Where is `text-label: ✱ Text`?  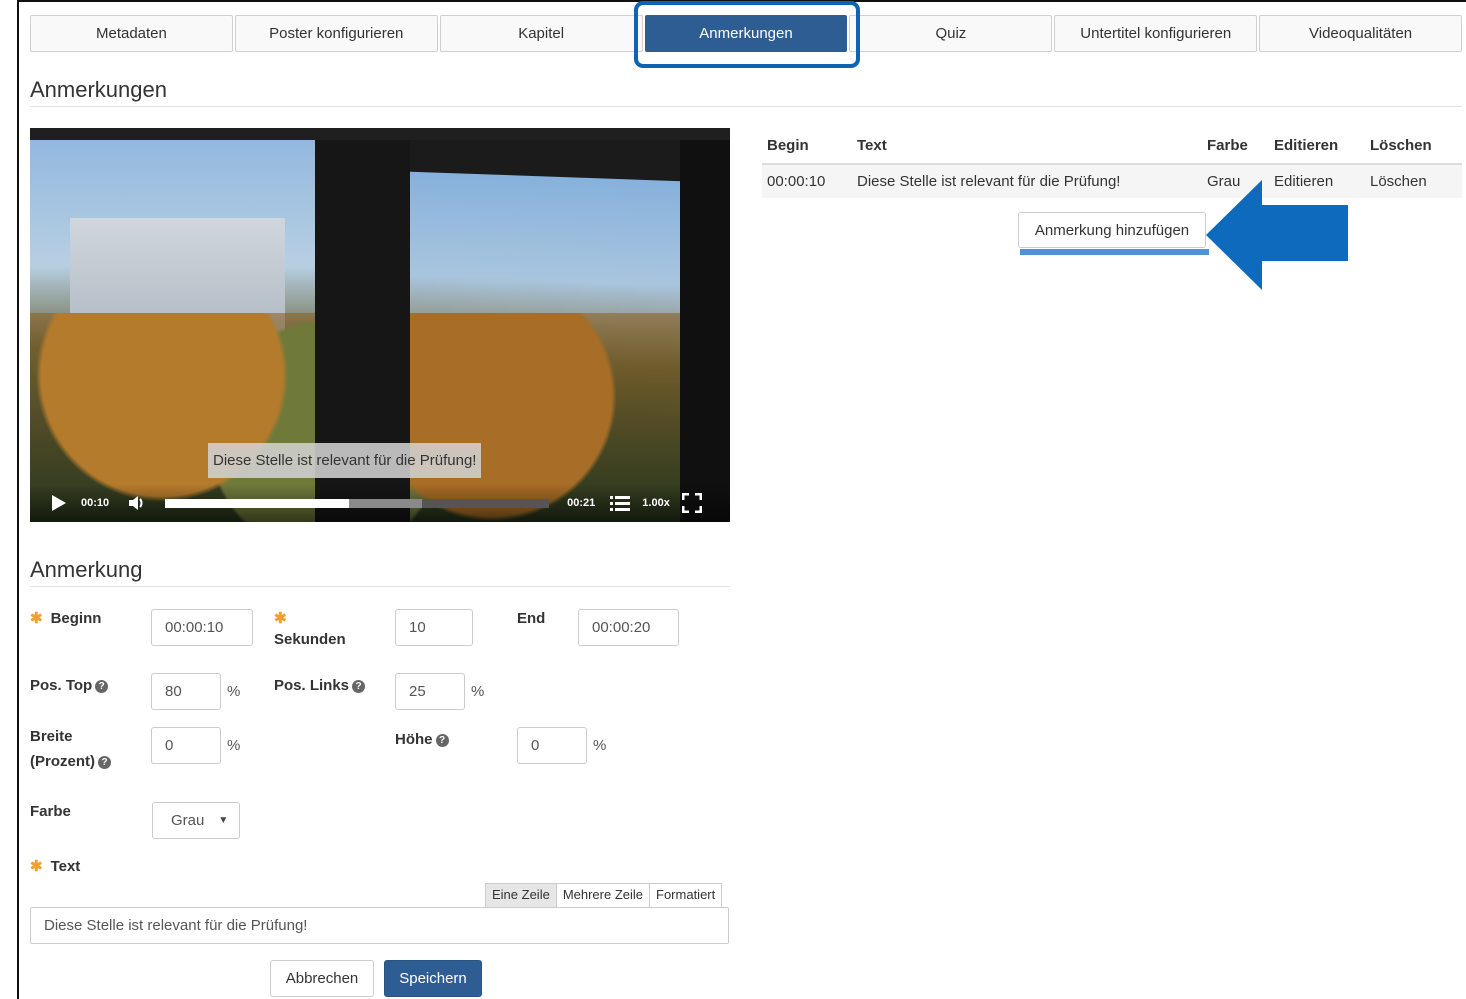 text-label: ✱ Text is located at coordinates (55, 867).